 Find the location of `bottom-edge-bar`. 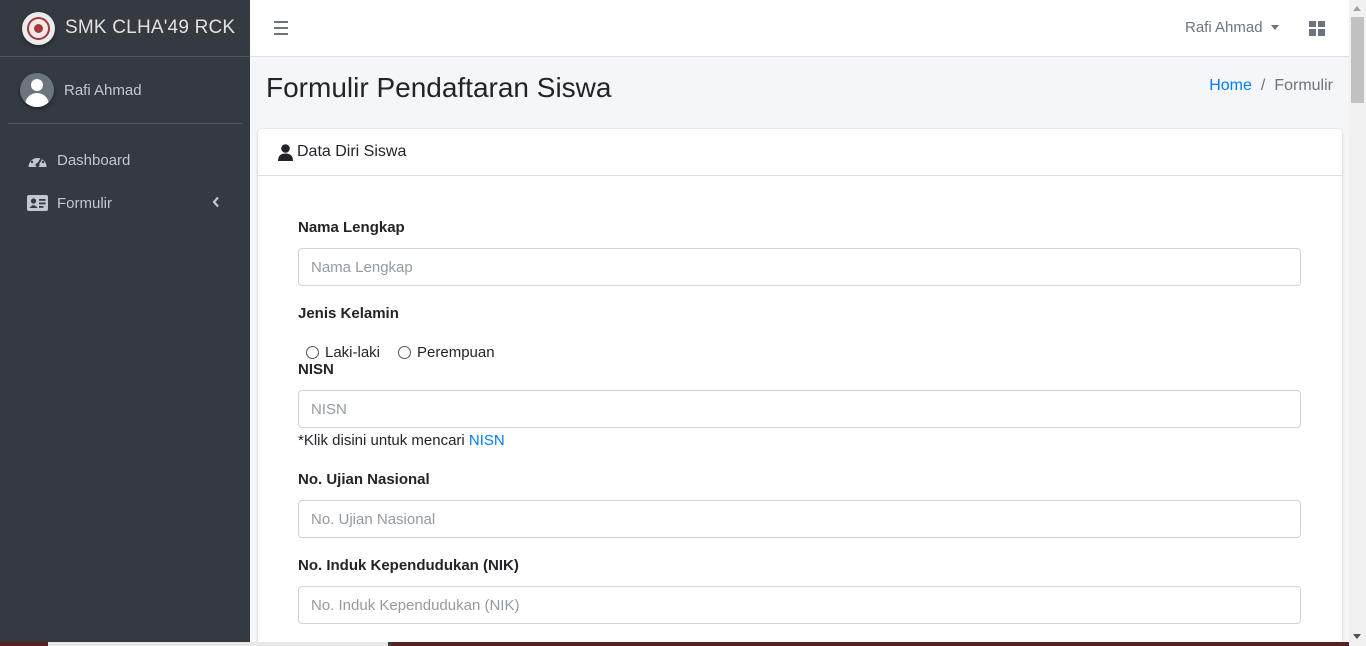

bottom-edge-bar is located at coordinates (674, 644).